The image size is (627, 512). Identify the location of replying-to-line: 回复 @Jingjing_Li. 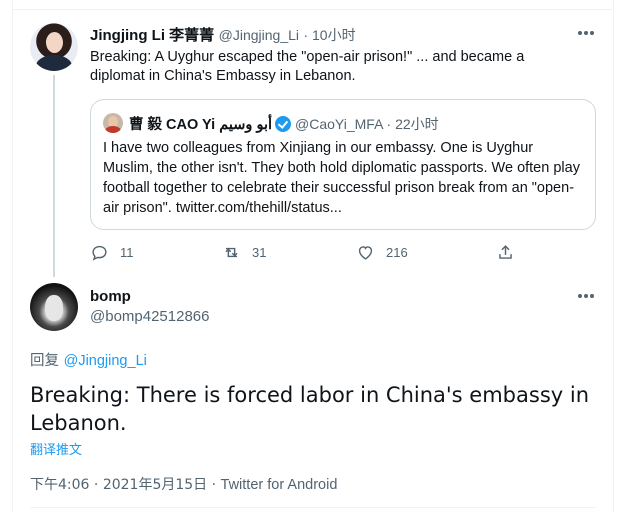
(88, 359).